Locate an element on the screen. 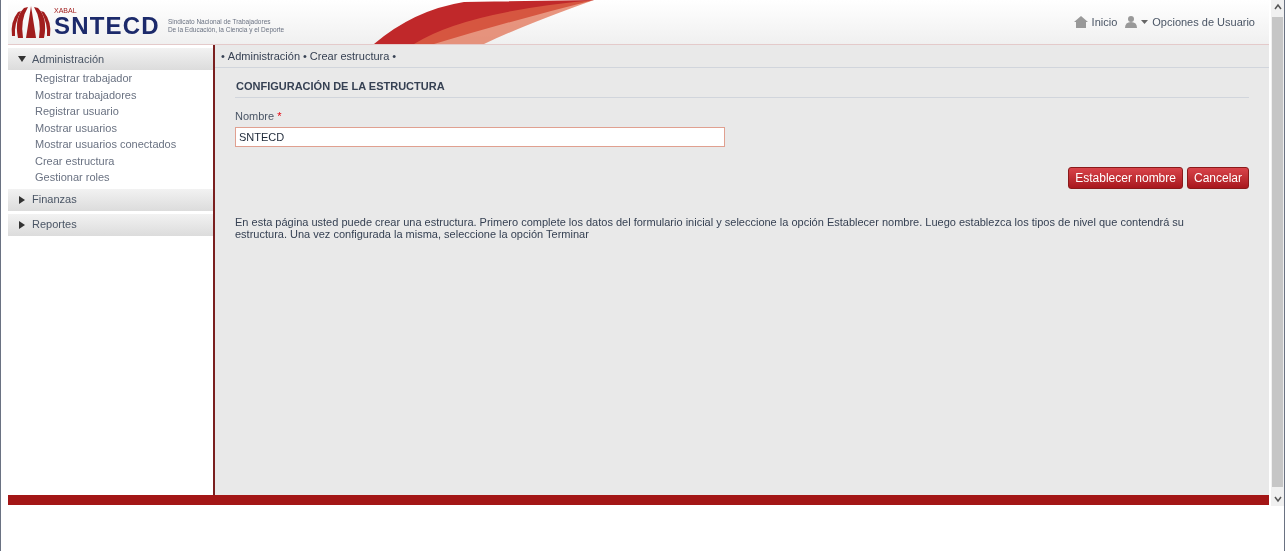 The width and height of the screenshot is (1285, 551). sidebar-item: Registrar trabajador is located at coordinates (124, 78).